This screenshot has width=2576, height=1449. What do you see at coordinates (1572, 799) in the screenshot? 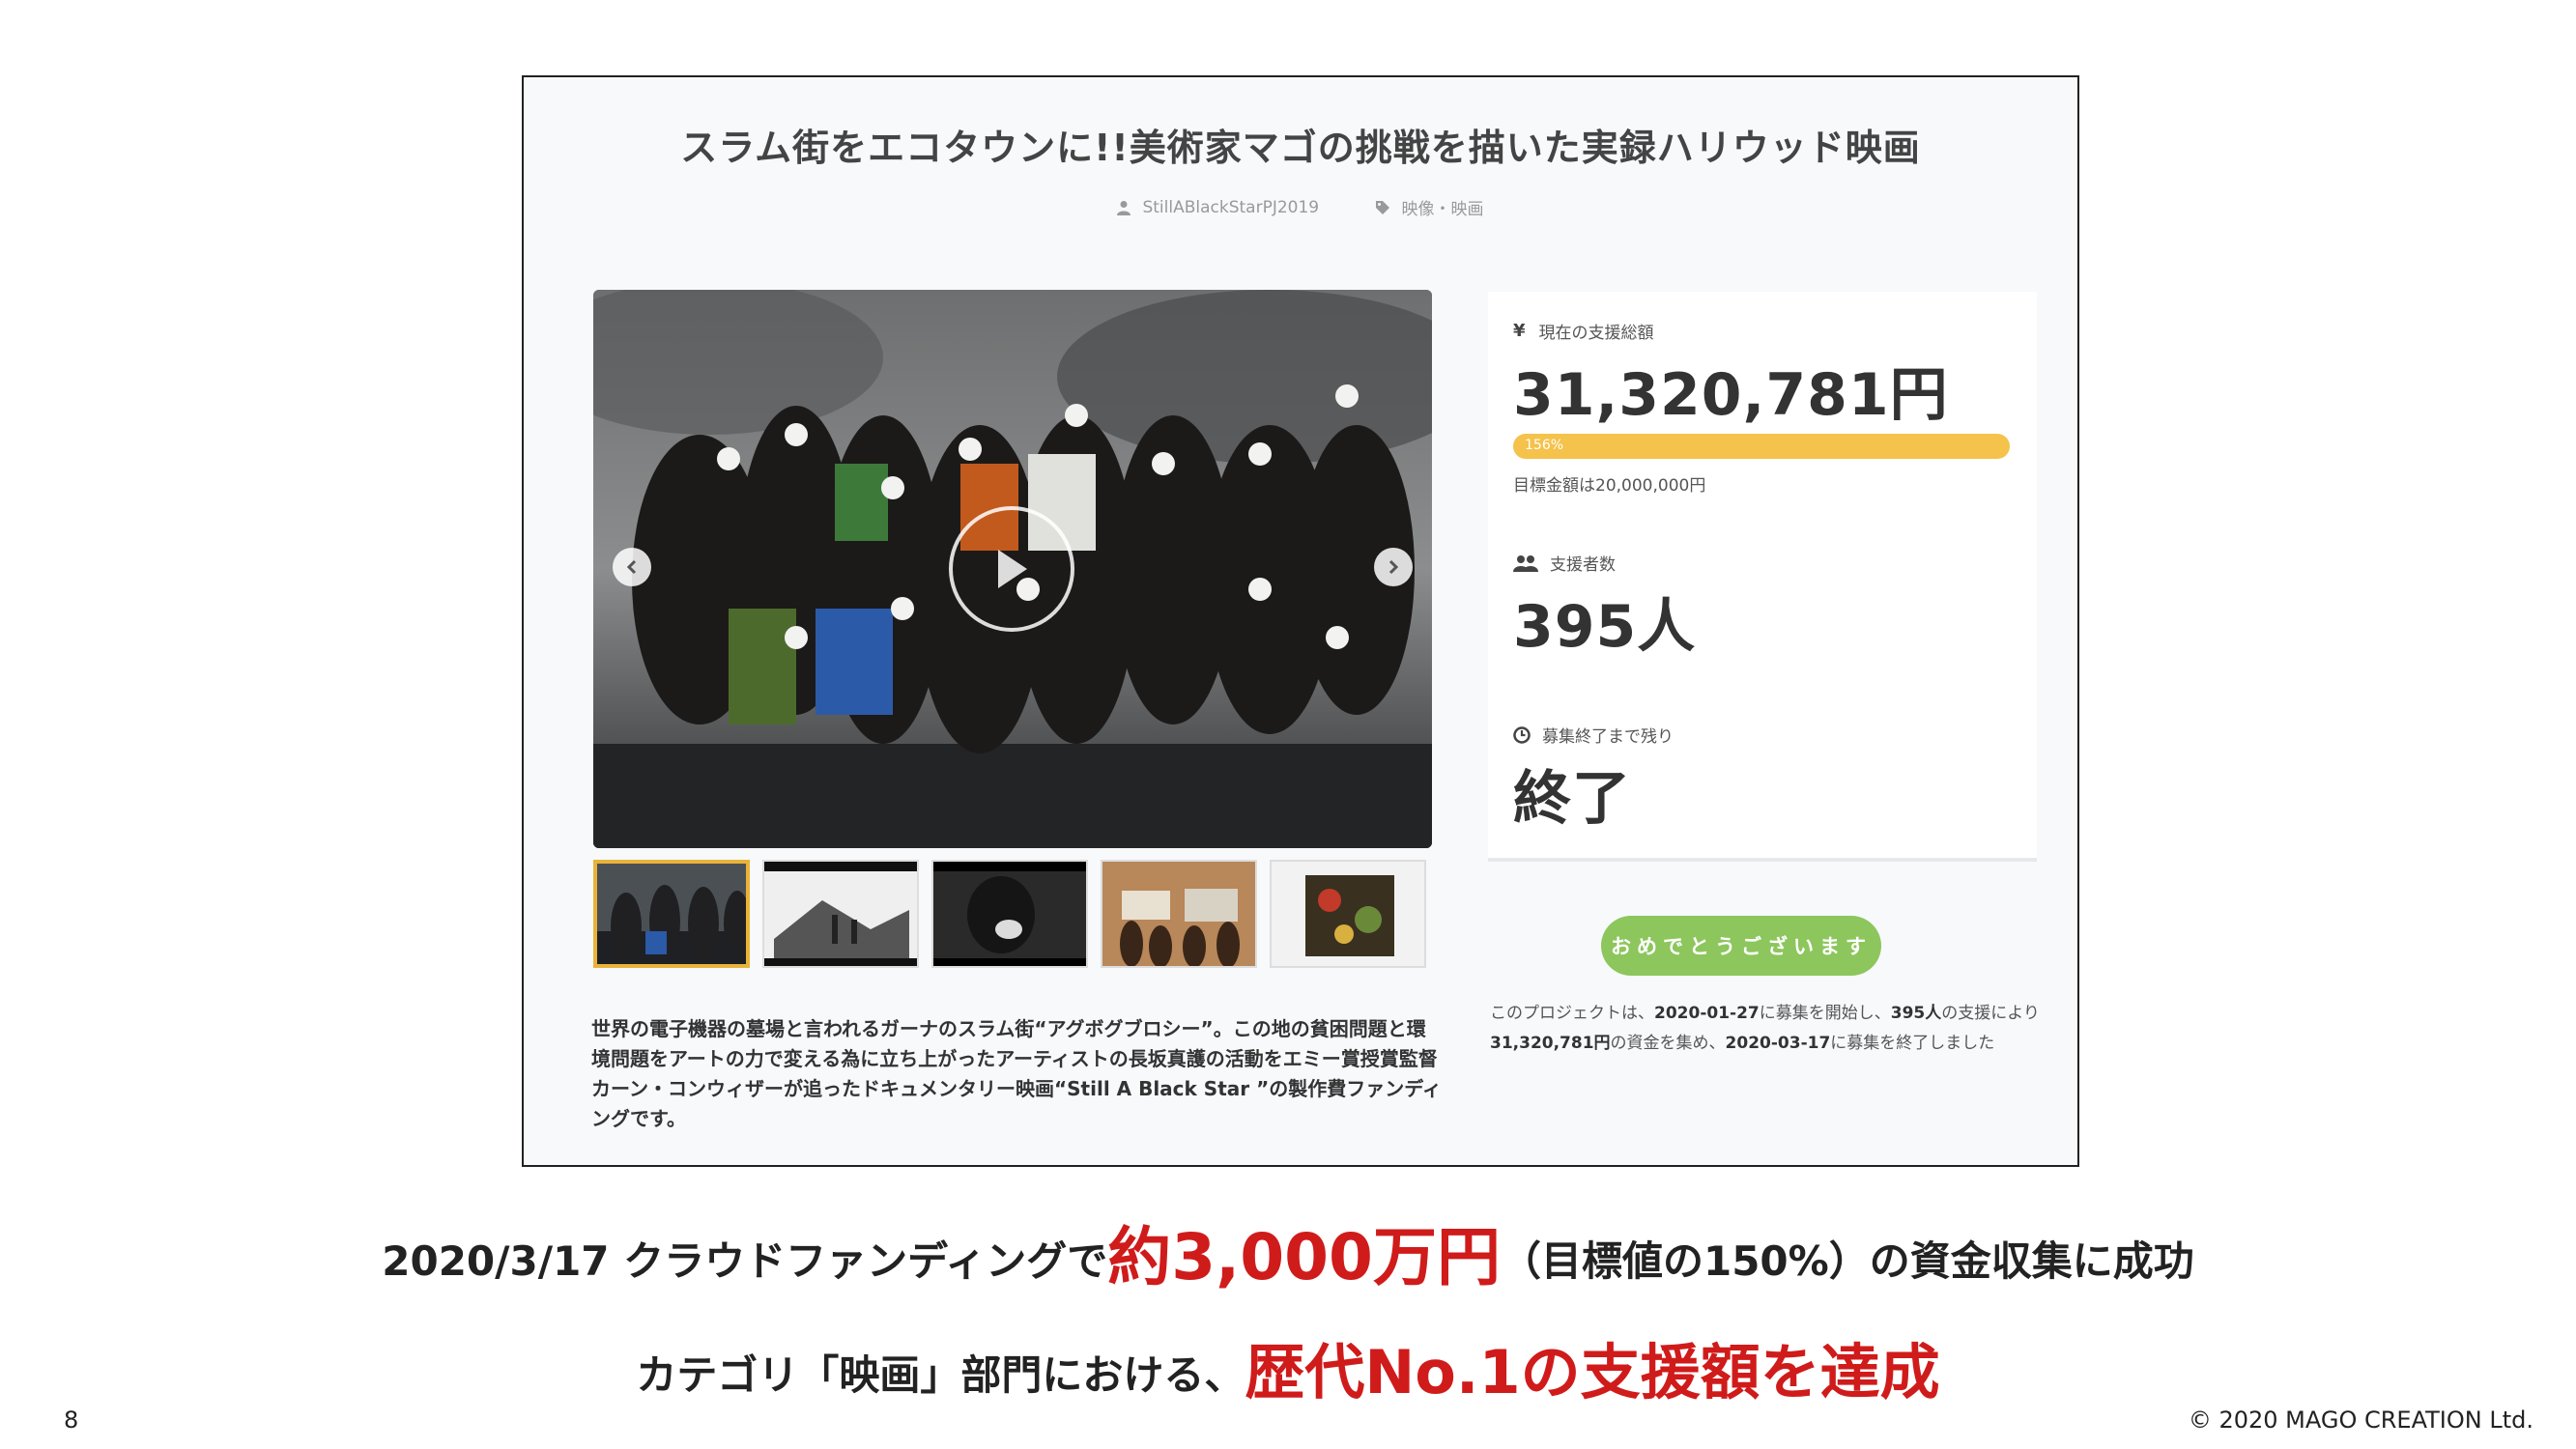
I see `remaining-value: 終了` at bounding box center [1572, 799].